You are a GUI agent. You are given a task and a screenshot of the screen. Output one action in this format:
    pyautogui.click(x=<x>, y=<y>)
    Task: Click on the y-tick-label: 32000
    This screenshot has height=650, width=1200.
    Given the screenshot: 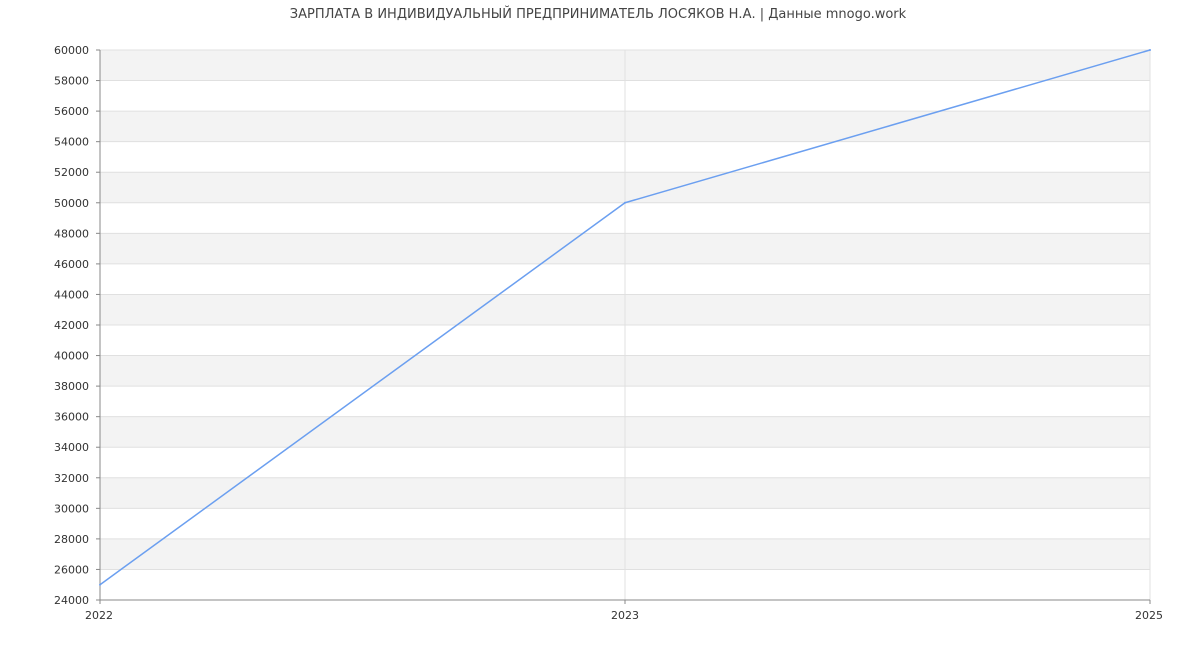 What is the action you would take?
    pyautogui.click(x=71, y=478)
    